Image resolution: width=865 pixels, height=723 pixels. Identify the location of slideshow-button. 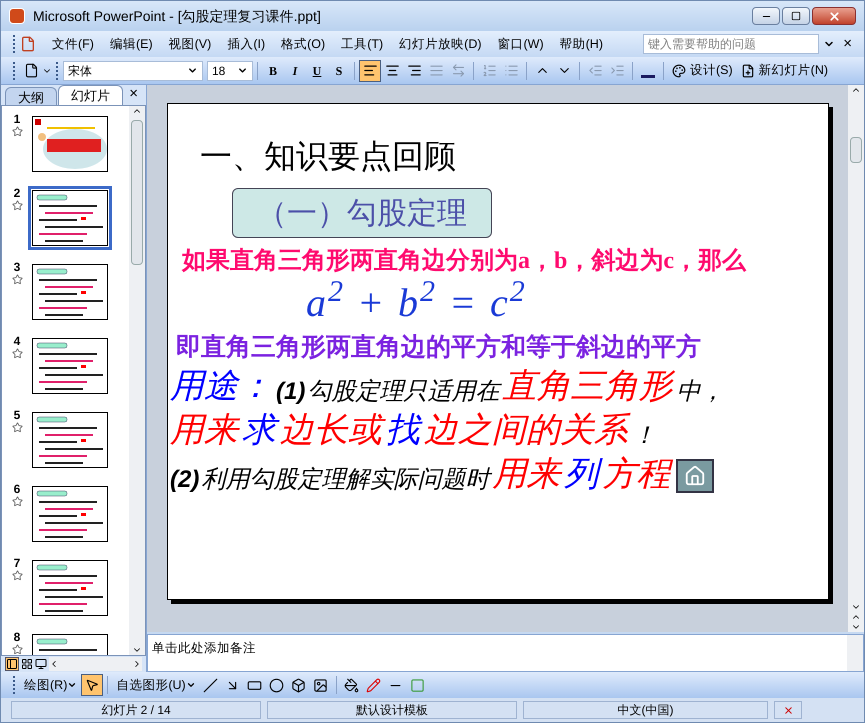
(41, 664).